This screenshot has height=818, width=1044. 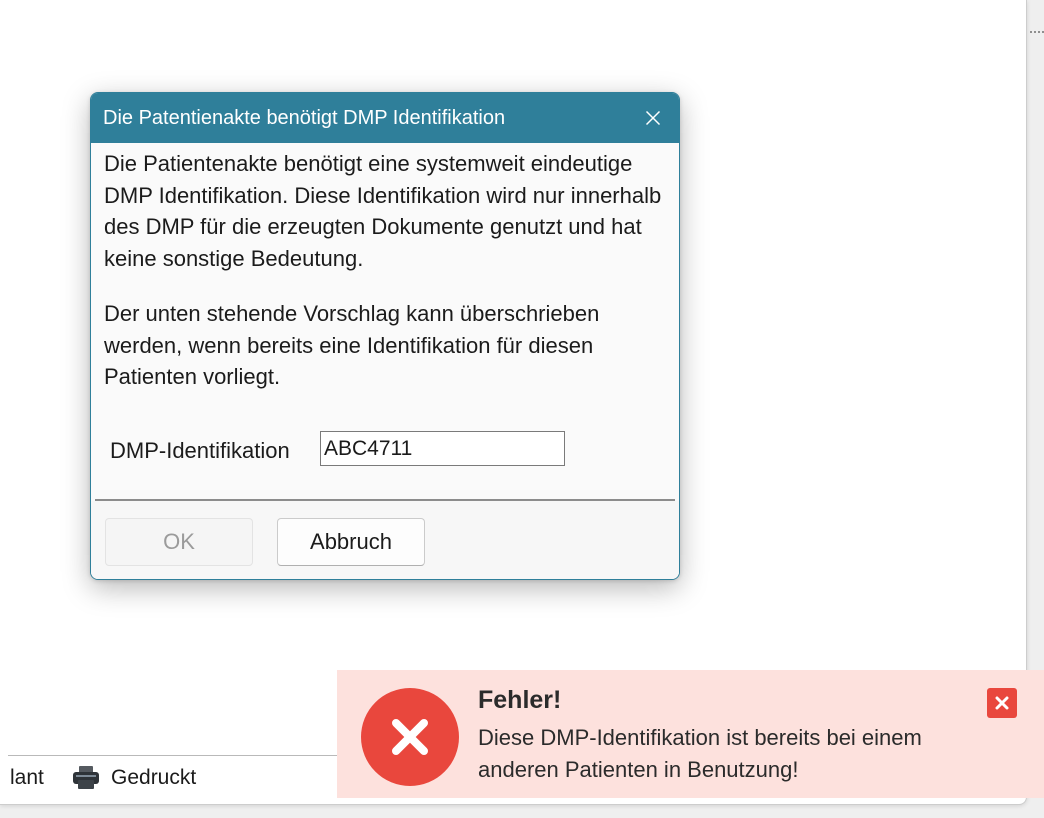 What do you see at coordinates (351, 542) in the screenshot?
I see `cancel-button: Abbruch` at bounding box center [351, 542].